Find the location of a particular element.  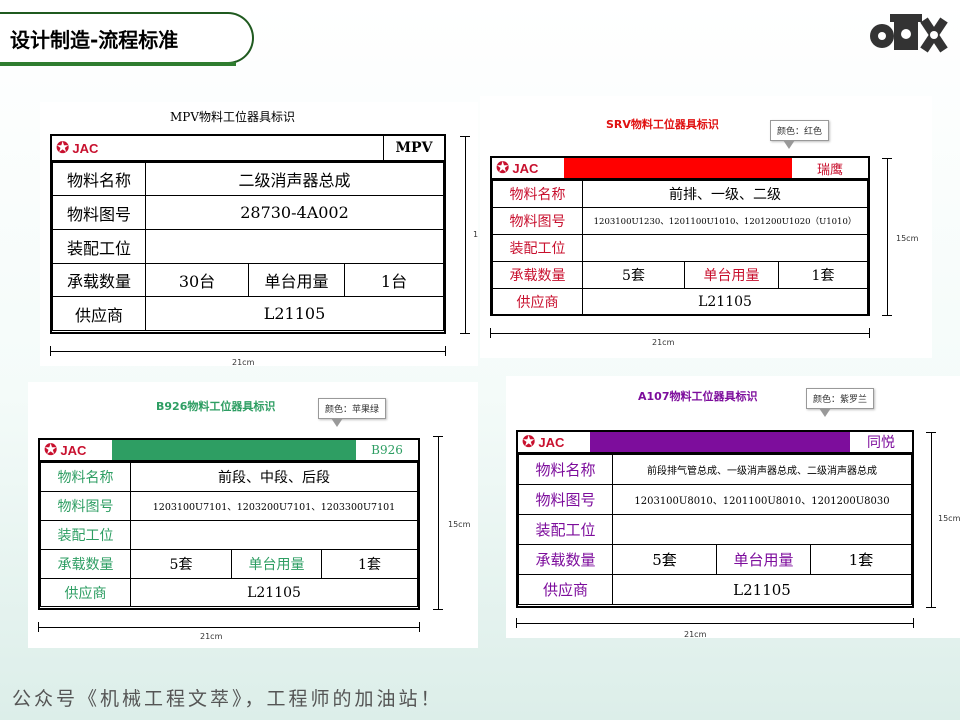

table-row: 物料名称 二级消声器总成 is located at coordinates (248, 179).